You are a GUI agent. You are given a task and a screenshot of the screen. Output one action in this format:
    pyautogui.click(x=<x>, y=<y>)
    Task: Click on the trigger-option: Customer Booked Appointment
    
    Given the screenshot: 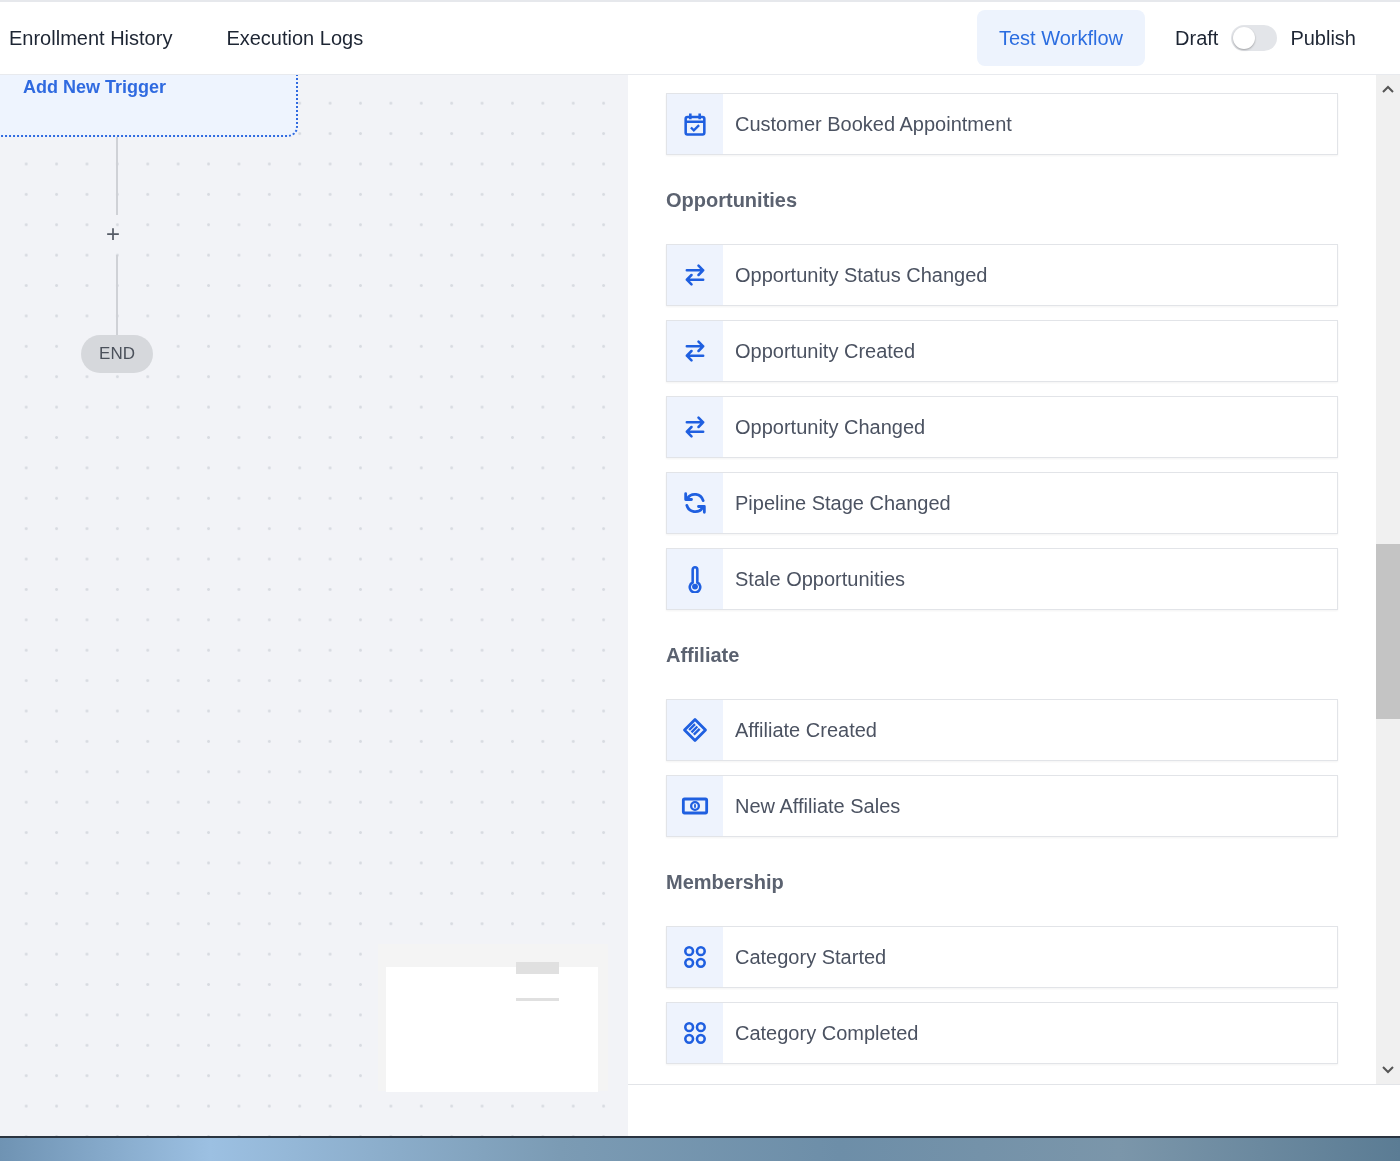 What is the action you would take?
    pyautogui.click(x=1002, y=124)
    